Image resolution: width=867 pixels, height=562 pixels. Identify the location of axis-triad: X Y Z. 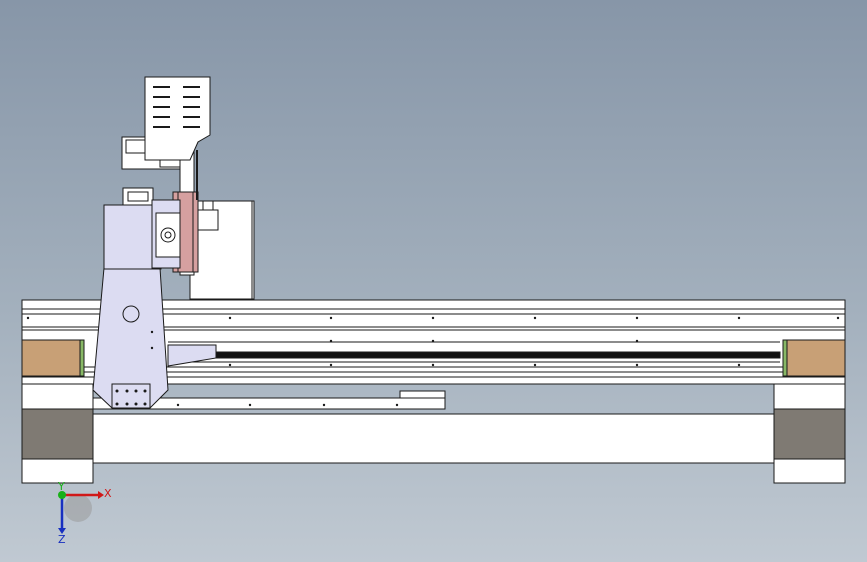
(84, 513).